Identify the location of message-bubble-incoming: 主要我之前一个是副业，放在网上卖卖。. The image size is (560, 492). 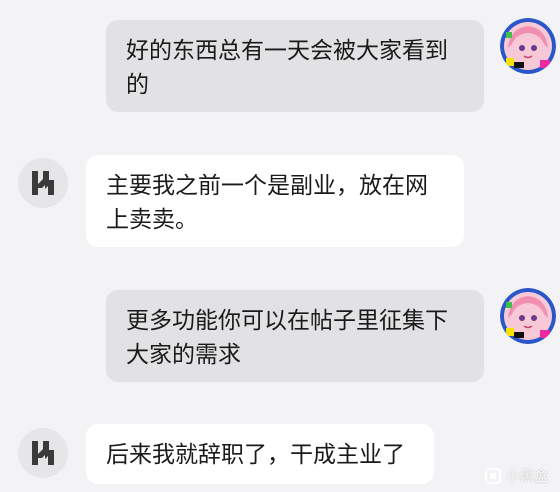
(275, 201).